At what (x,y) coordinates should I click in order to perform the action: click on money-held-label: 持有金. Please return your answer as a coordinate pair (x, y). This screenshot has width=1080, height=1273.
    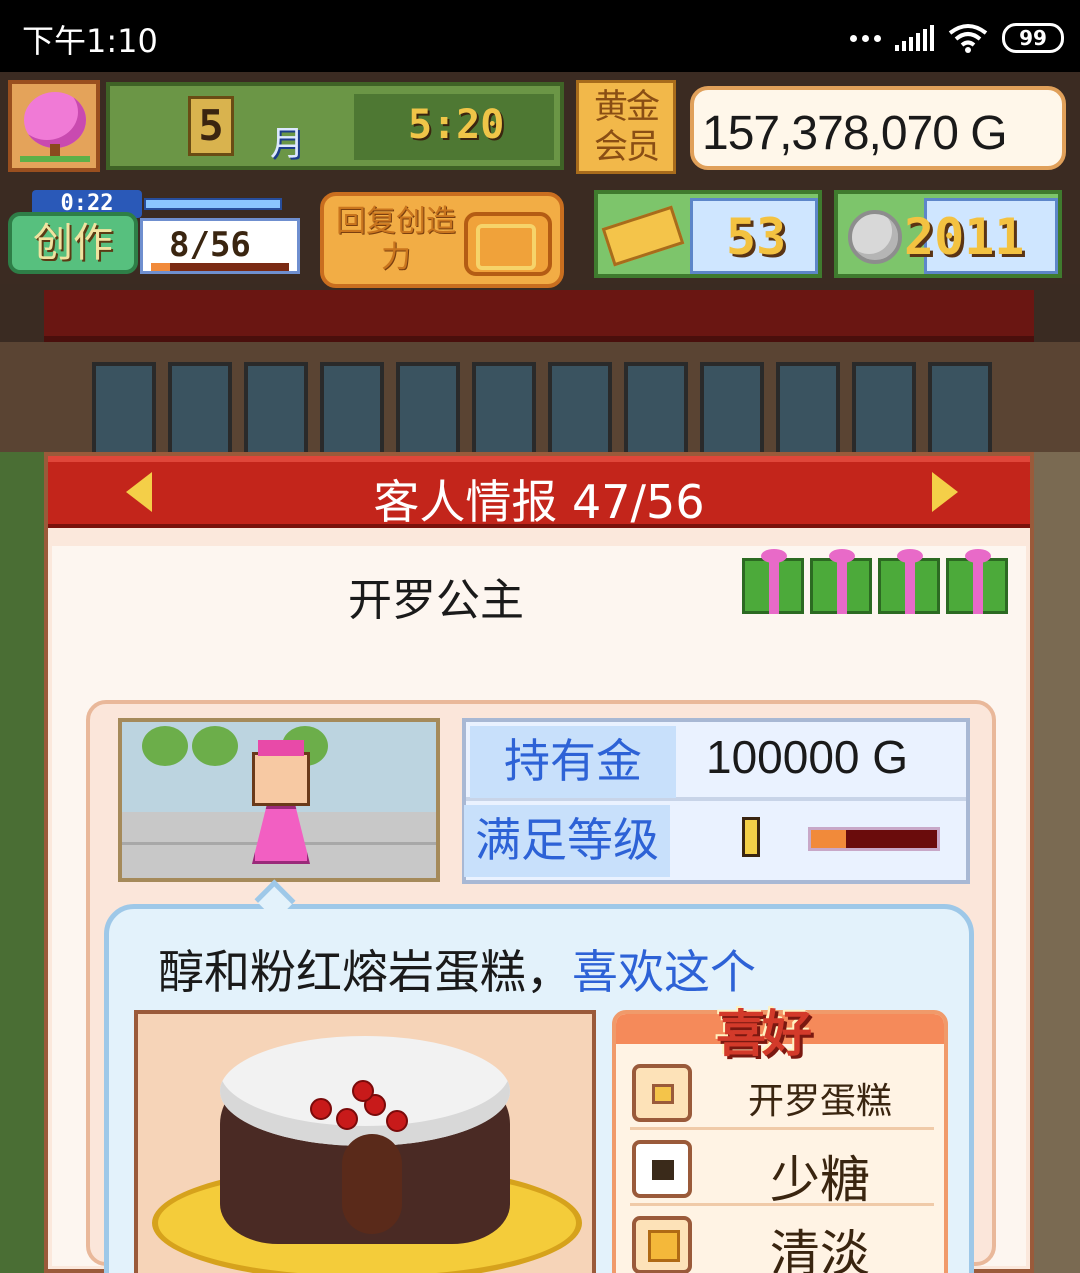
    Looking at the image, I should click on (573, 762).